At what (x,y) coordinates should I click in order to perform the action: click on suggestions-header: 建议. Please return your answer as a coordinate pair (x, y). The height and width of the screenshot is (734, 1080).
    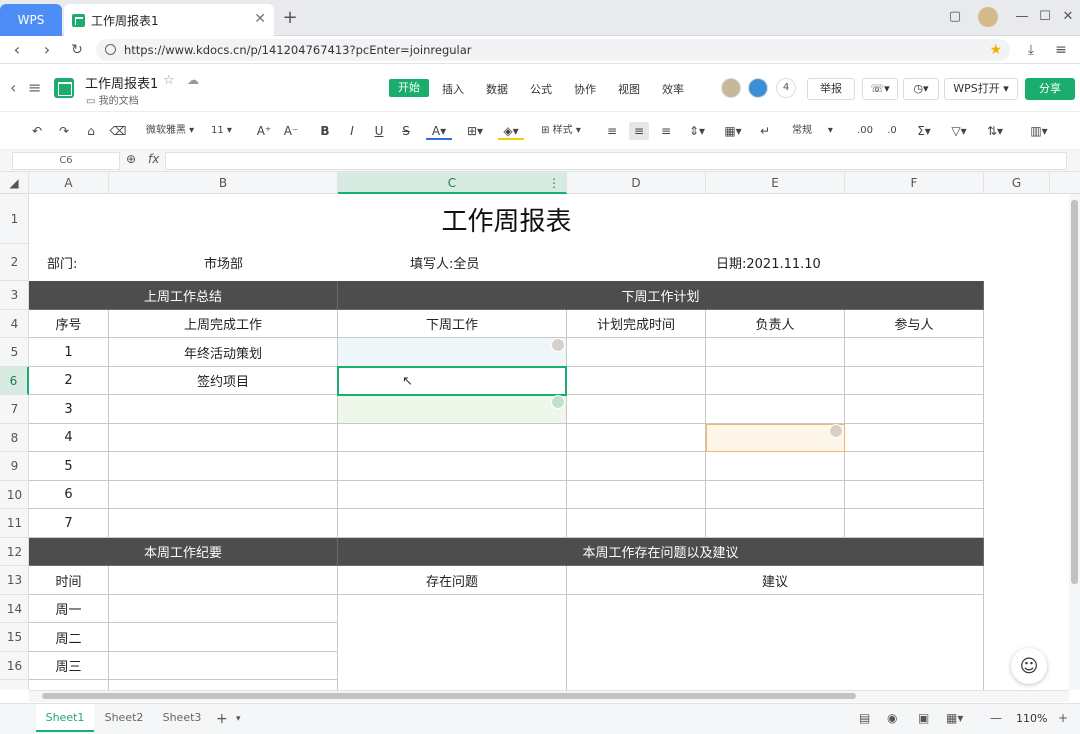
    Looking at the image, I should click on (775, 580).